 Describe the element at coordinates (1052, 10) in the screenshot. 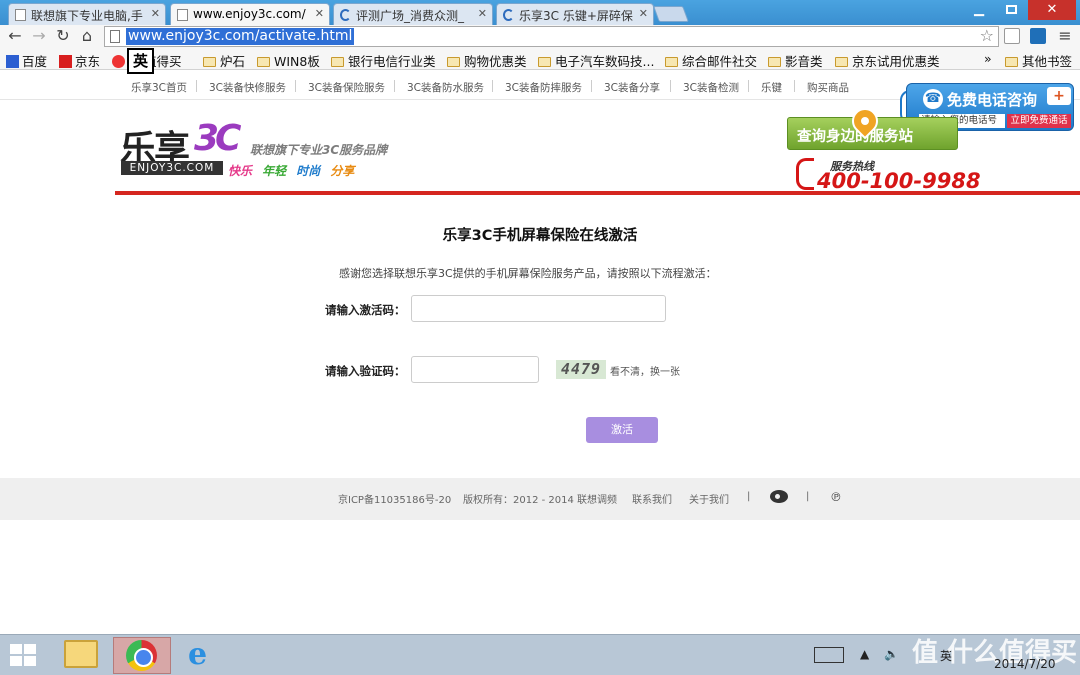

I see `close-window-button: ✕` at that location.